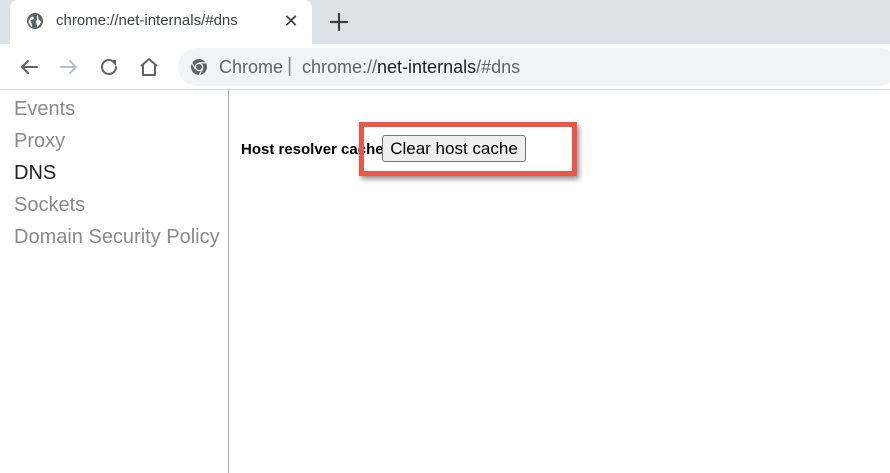 This screenshot has width=890, height=473. I want to click on sidebar-item-dns: DNS, so click(35, 173).